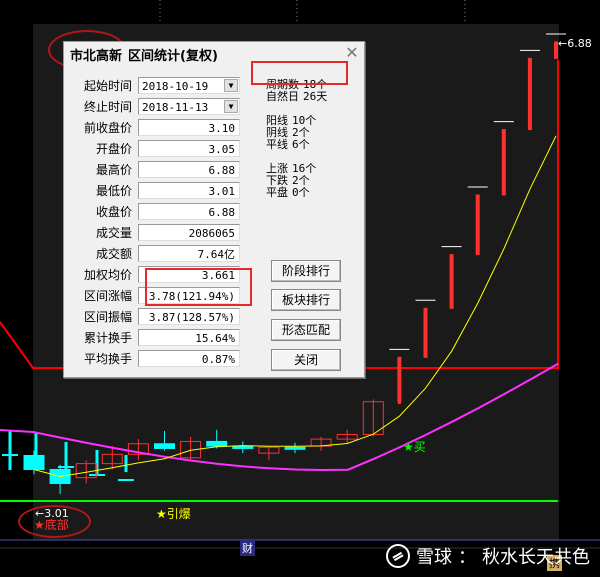 This screenshot has height=577, width=600. I want to click on field-value-text: 2086065, so click(211, 233).